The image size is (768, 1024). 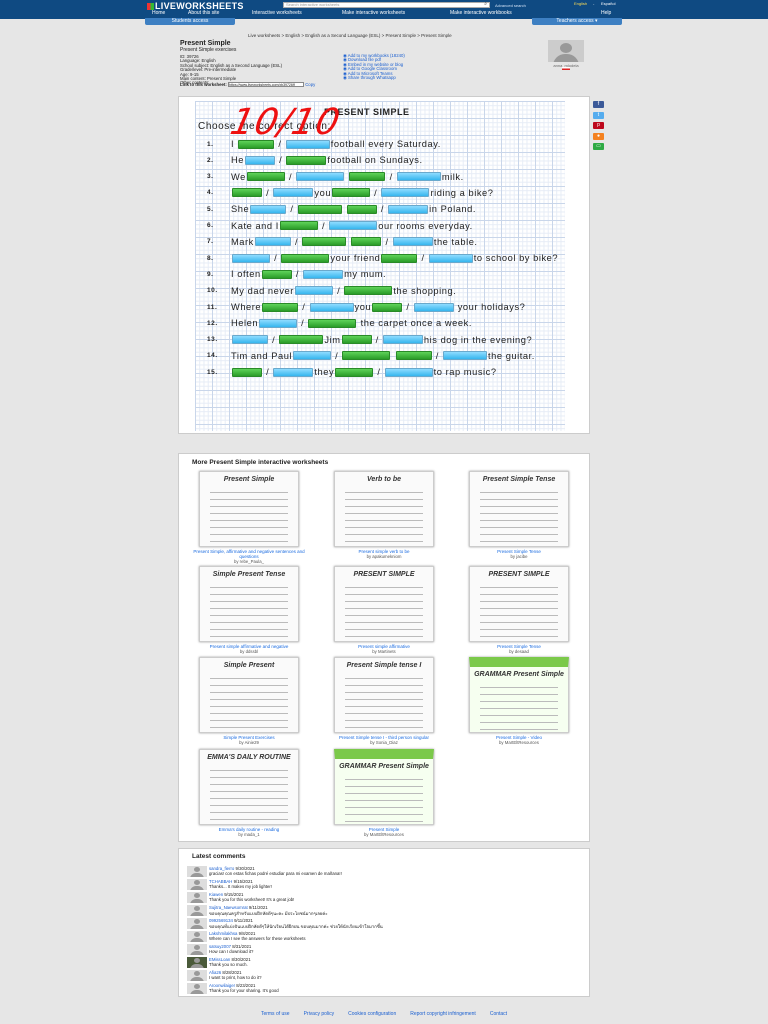 I want to click on worksheet-thumbnail: PRESENT SIMPLE, so click(x=384, y=604).